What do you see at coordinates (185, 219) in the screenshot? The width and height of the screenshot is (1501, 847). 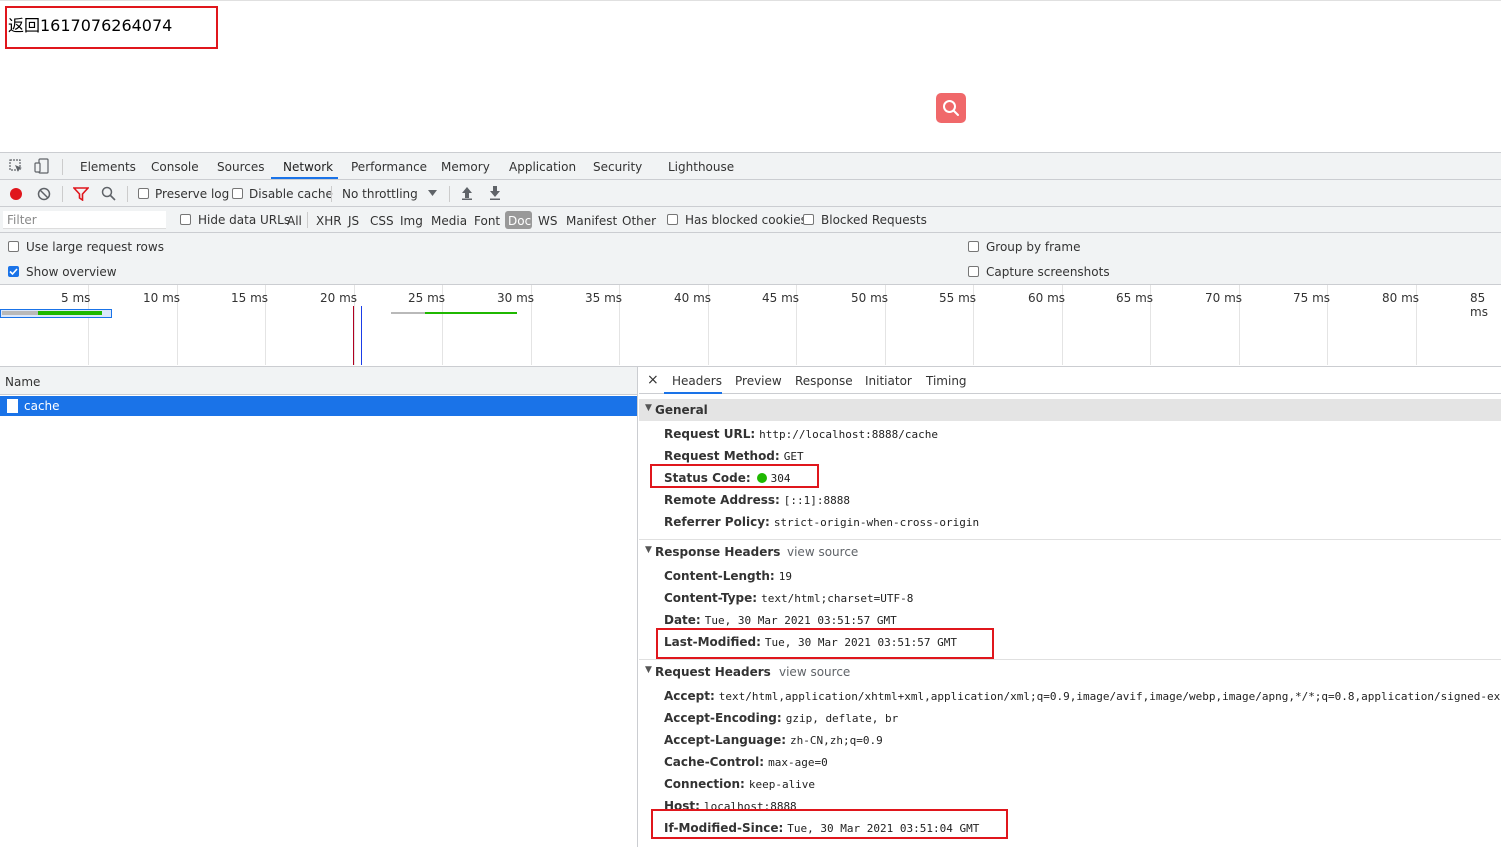 I see `hide-data-urls-checkbox` at bounding box center [185, 219].